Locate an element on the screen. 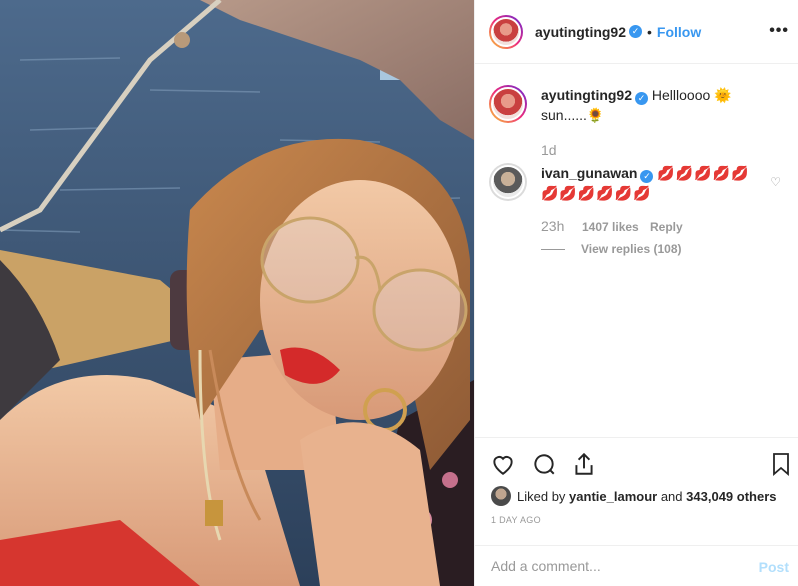  post-header: ayutingting92 ✓ • Follow ••• is located at coordinates (636, 32).